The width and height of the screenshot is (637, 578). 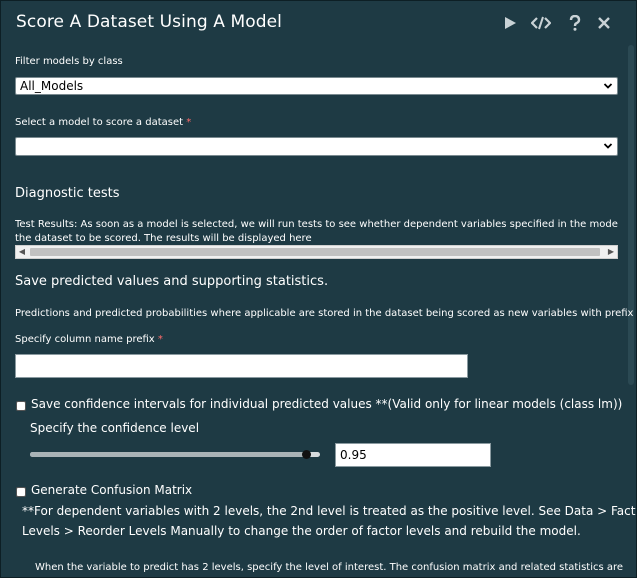 What do you see at coordinates (67, 193) in the screenshot?
I see `diagnostic-tests-heading: Diagnostic tests` at bounding box center [67, 193].